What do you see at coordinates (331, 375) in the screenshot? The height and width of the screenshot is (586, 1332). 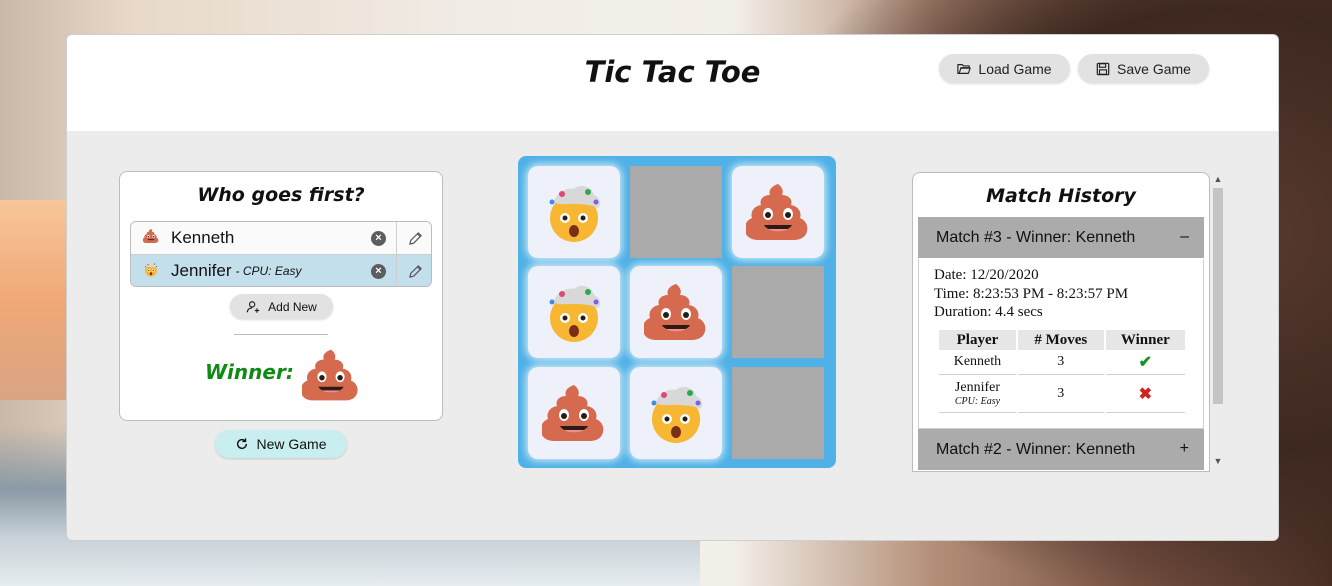 I see `winner-pile-of-poo-icon` at bounding box center [331, 375].